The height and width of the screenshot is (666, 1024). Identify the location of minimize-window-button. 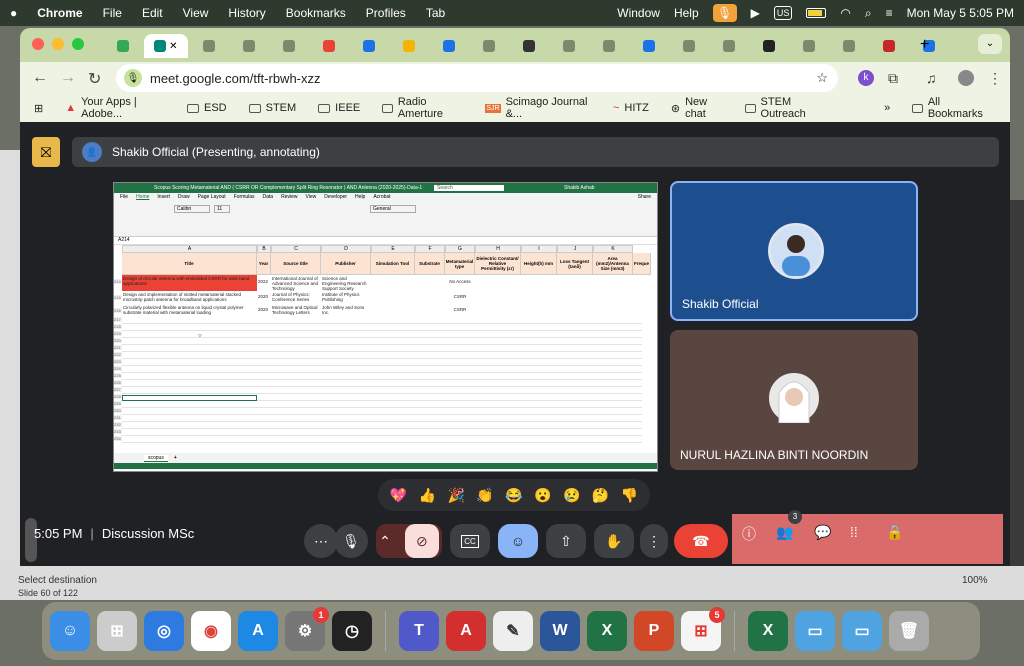
(58, 44).